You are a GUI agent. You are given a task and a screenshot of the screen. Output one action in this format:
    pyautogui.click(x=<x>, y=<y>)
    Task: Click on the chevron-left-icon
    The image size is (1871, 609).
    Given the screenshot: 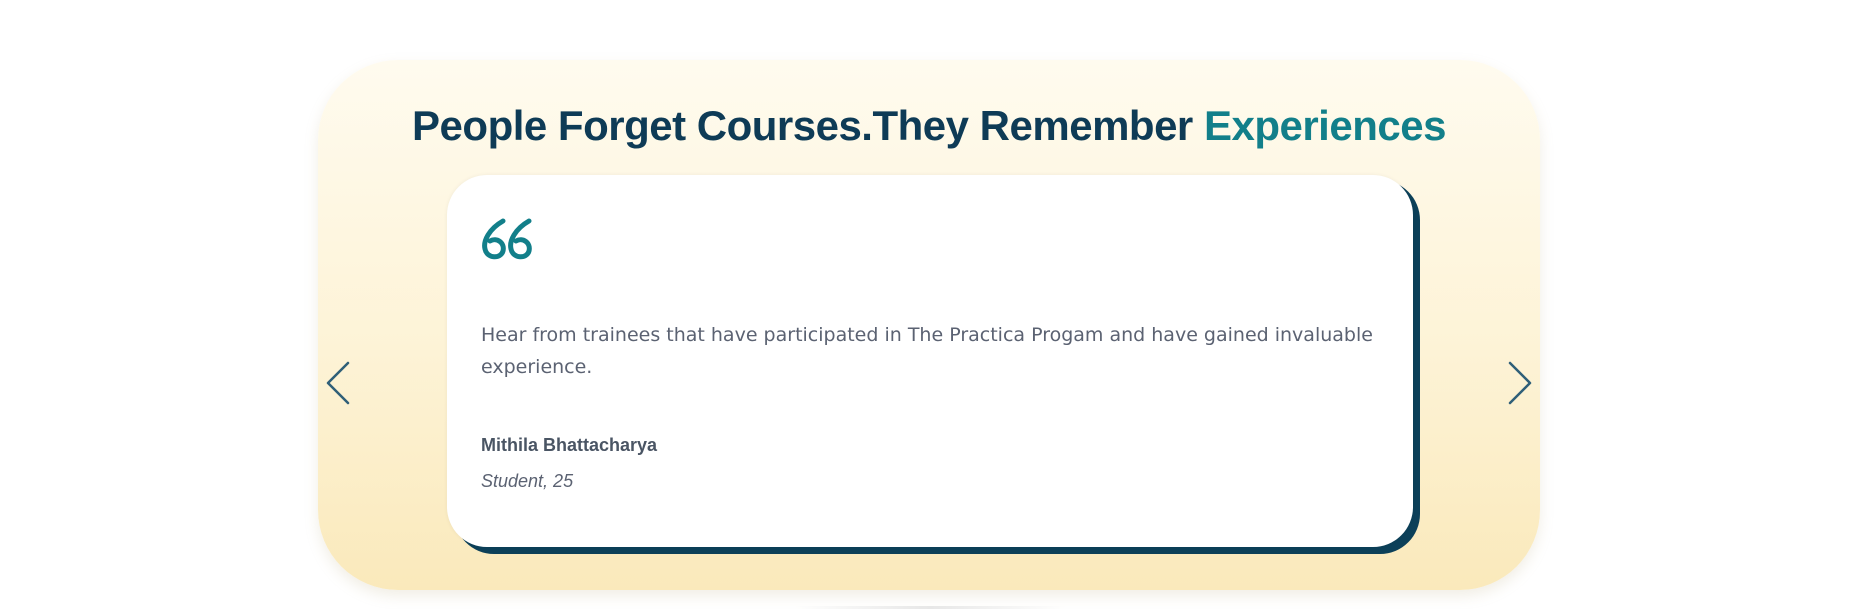 What is the action you would take?
    pyautogui.click(x=338, y=383)
    